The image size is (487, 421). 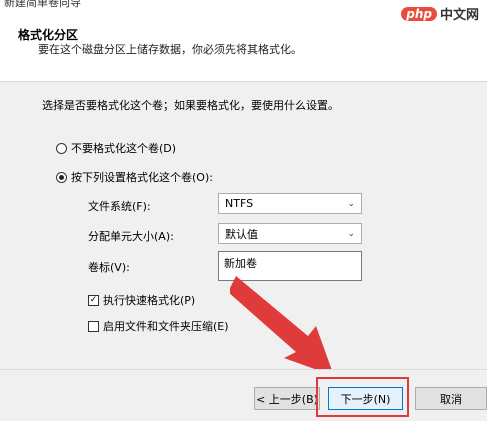 I want to click on cancel-button: 取消, so click(x=451, y=398).